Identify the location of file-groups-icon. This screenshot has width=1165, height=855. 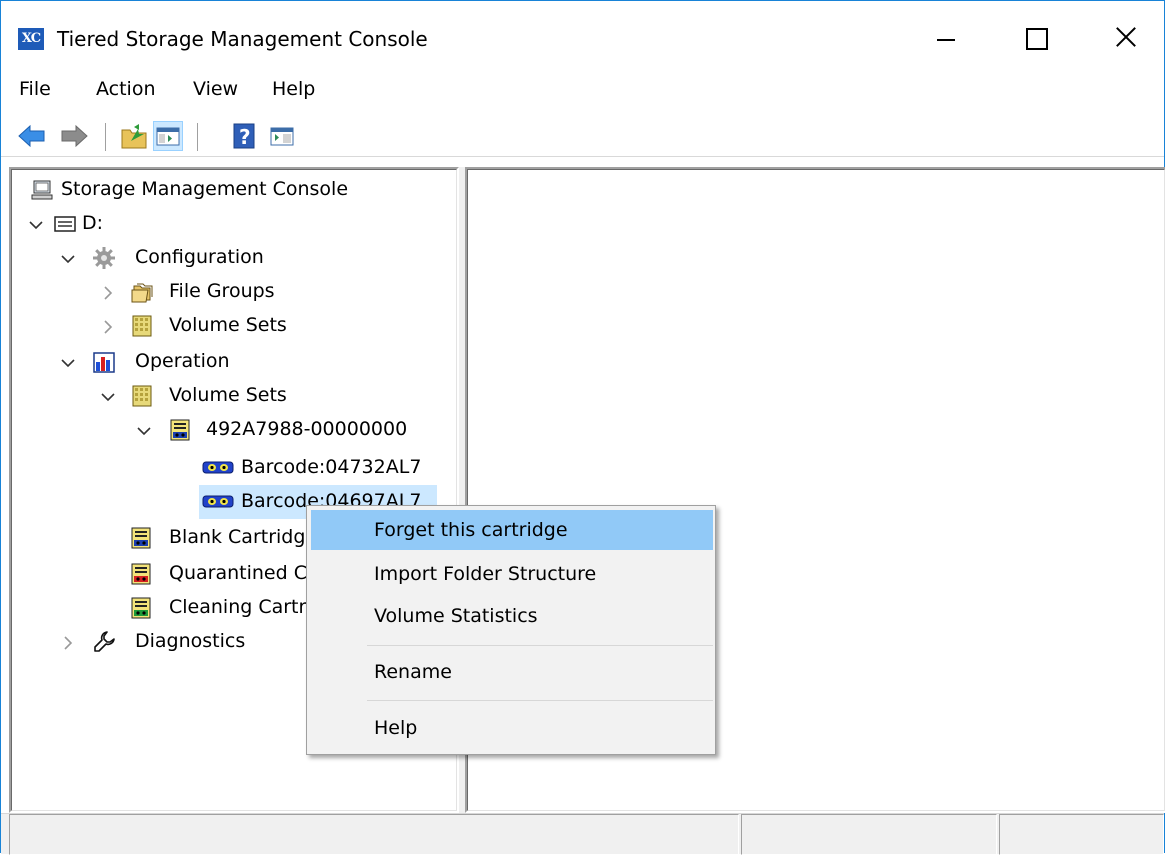
(142, 292).